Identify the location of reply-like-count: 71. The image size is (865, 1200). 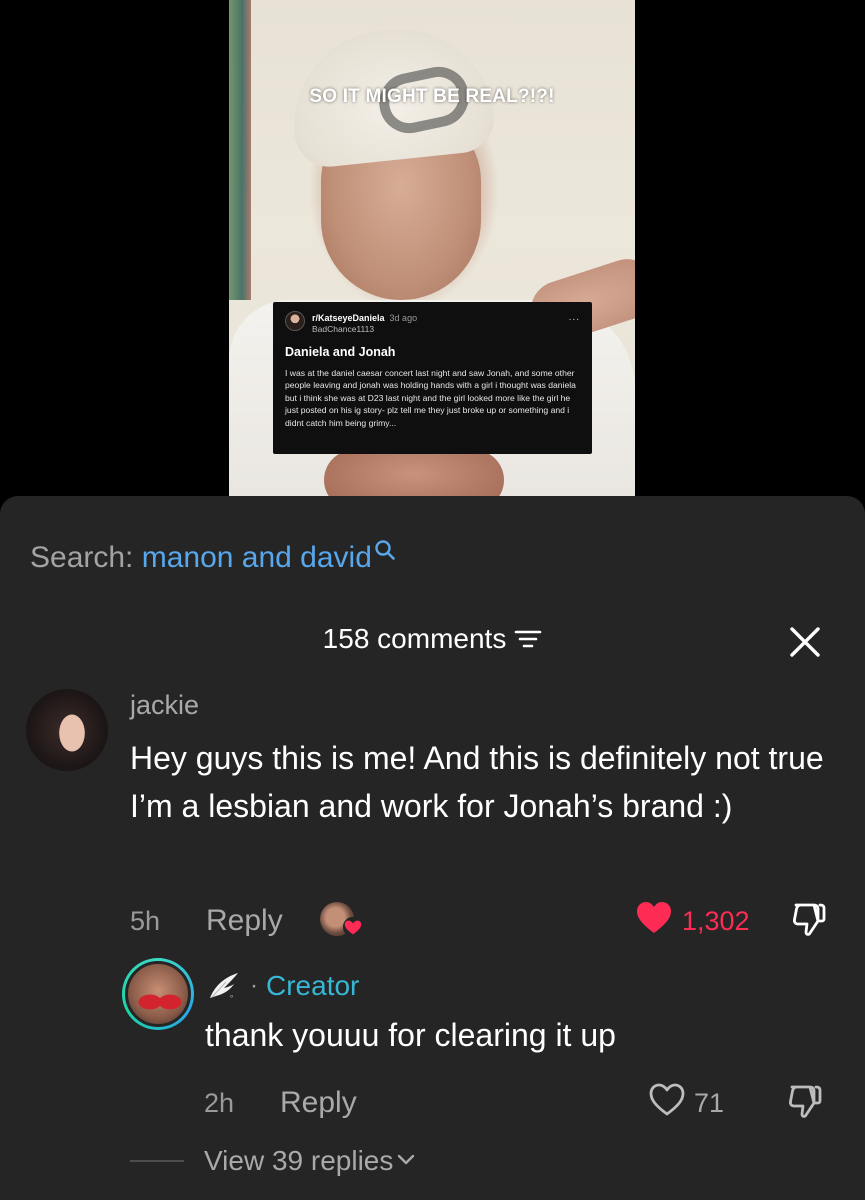
(709, 1103).